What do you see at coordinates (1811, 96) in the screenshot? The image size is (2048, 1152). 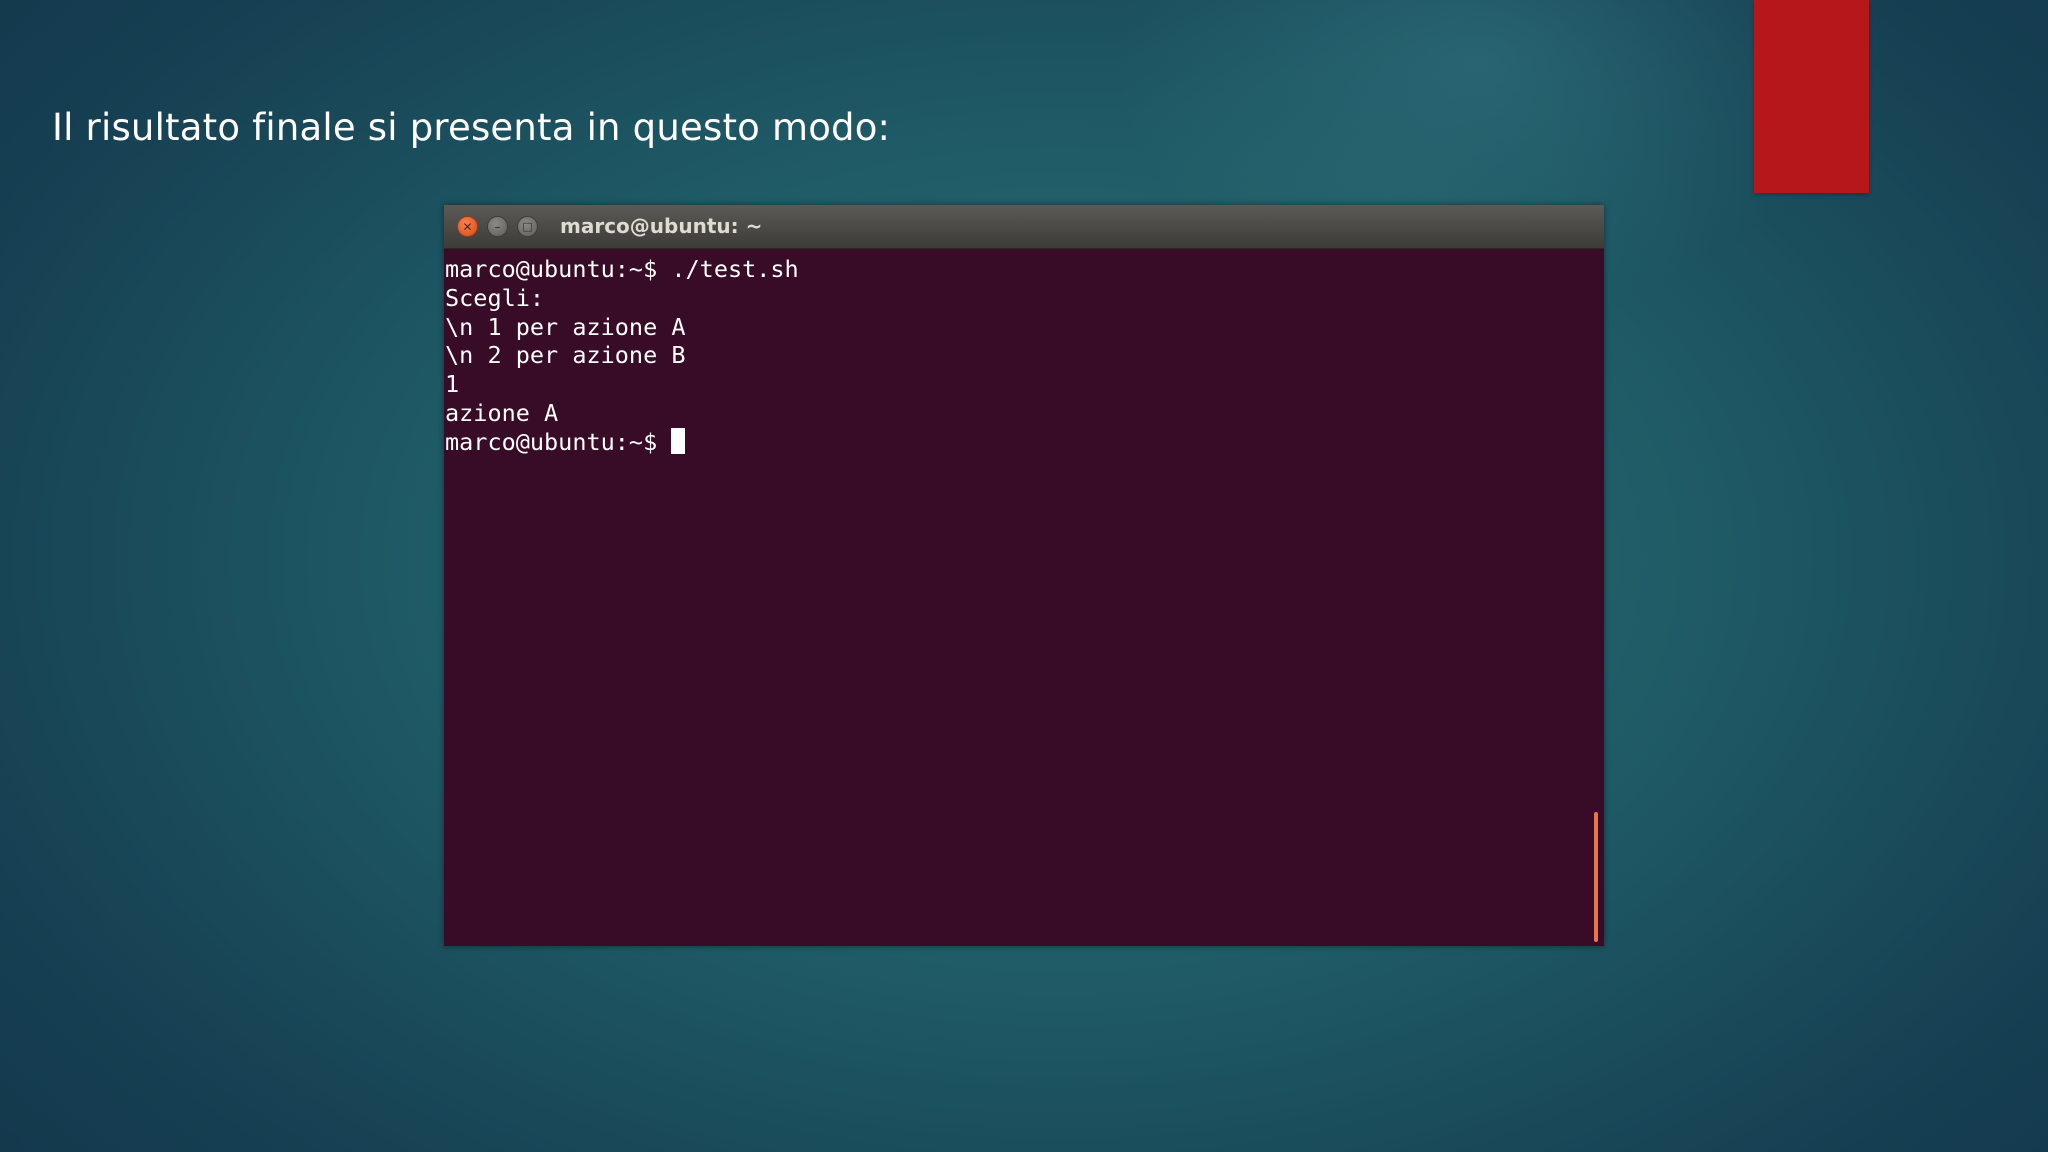 I see `accent-bar` at bounding box center [1811, 96].